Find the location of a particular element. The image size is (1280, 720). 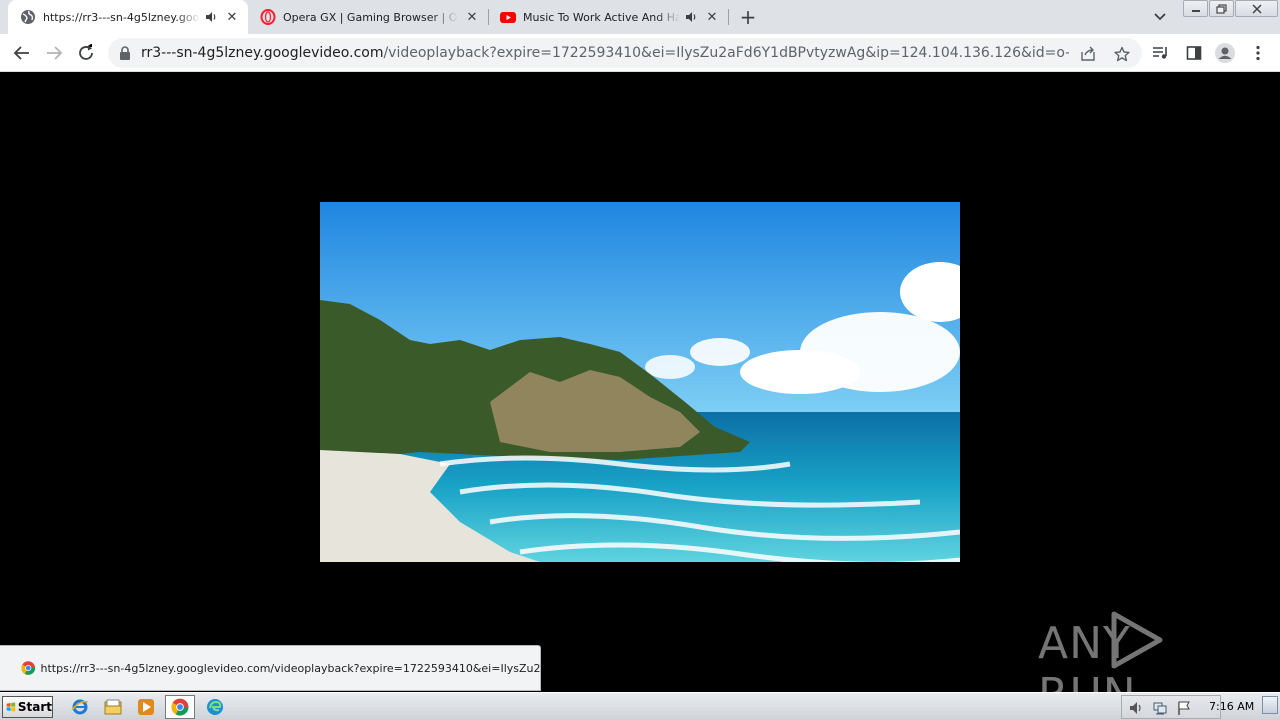

windows-flag-icon is located at coordinates (11, 707).